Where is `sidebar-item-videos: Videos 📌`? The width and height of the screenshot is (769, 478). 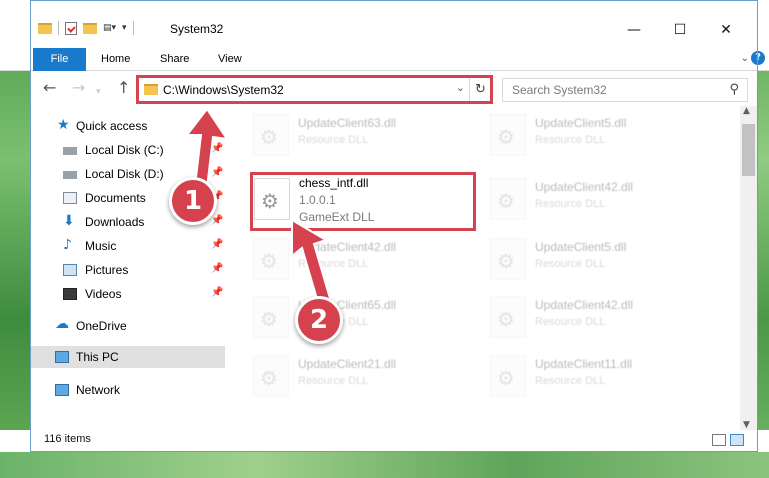
sidebar-item-videos: Videos 📌 is located at coordinates (128, 294).